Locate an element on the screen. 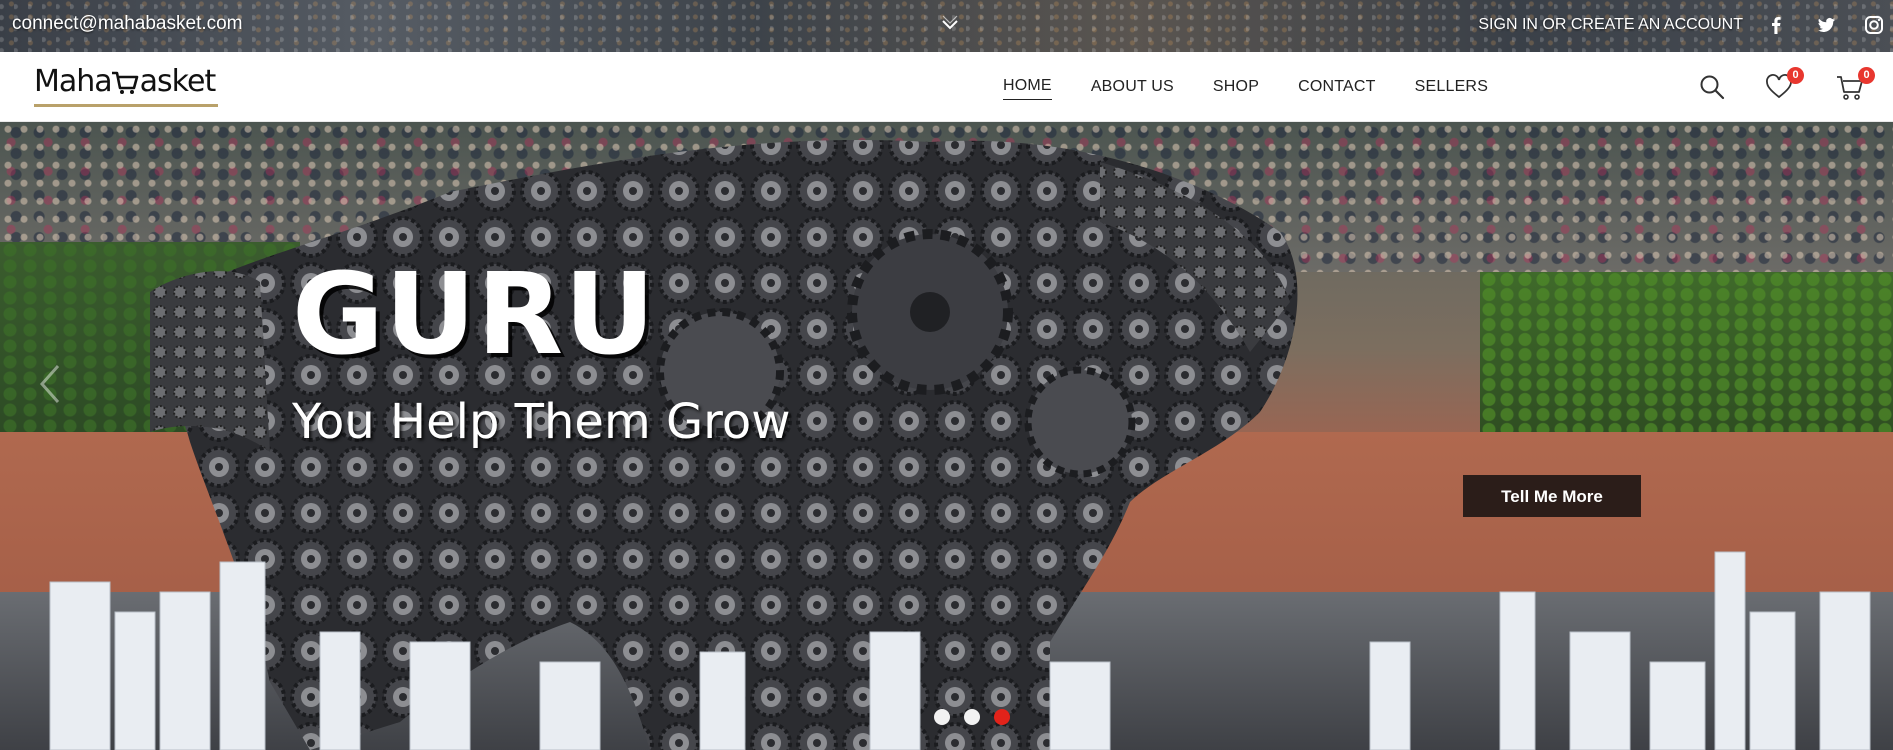 The image size is (1893, 750). instagram-icon is located at coordinates (1874, 25).